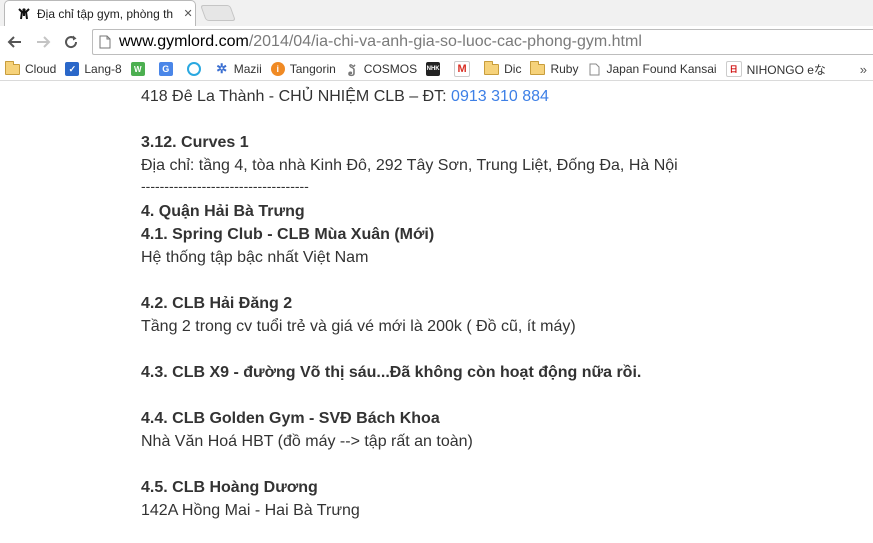 This screenshot has width=873, height=543. Describe the element at coordinates (72, 69) in the screenshot. I see `checkbox-icon: ✓` at that location.